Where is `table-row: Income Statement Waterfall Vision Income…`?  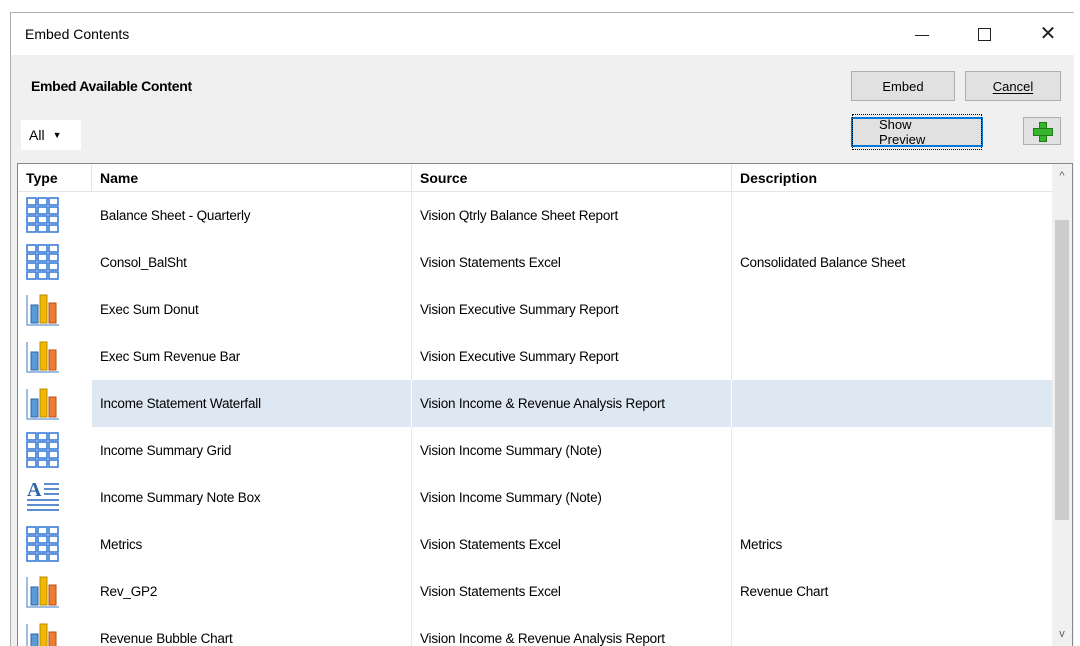
table-row: Income Statement Waterfall Vision Income… is located at coordinates (536, 403).